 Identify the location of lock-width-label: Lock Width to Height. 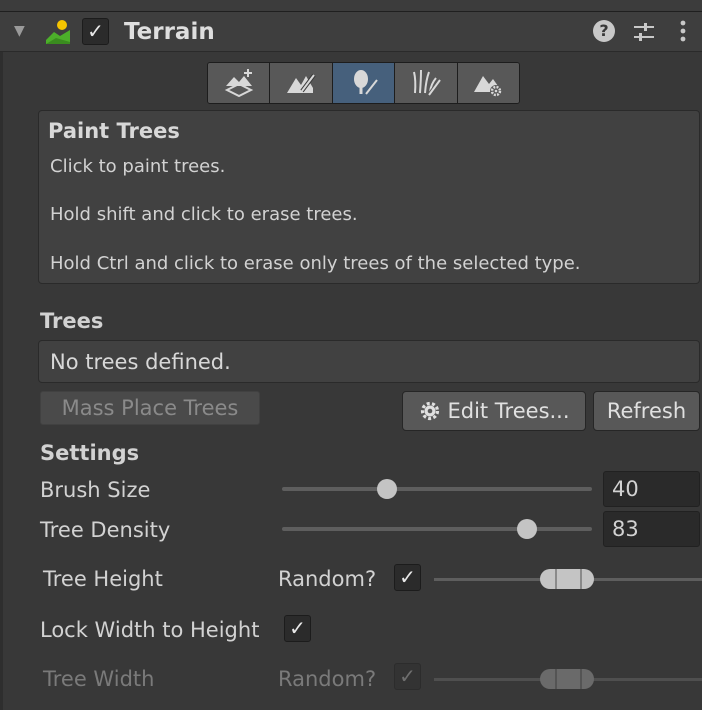
(150, 630).